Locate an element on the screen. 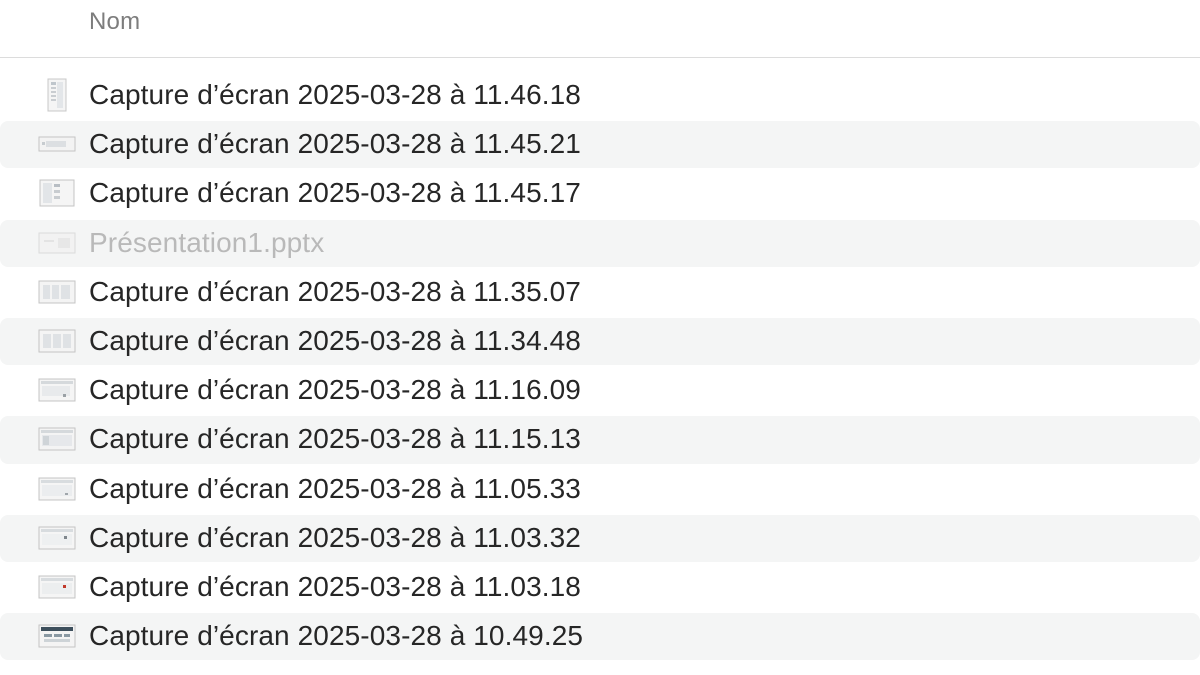 This screenshot has width=1200, height=675. file-name: Capture d’écran 2025-03-28 à 11.45.21 is located at coordinates (335, 144).